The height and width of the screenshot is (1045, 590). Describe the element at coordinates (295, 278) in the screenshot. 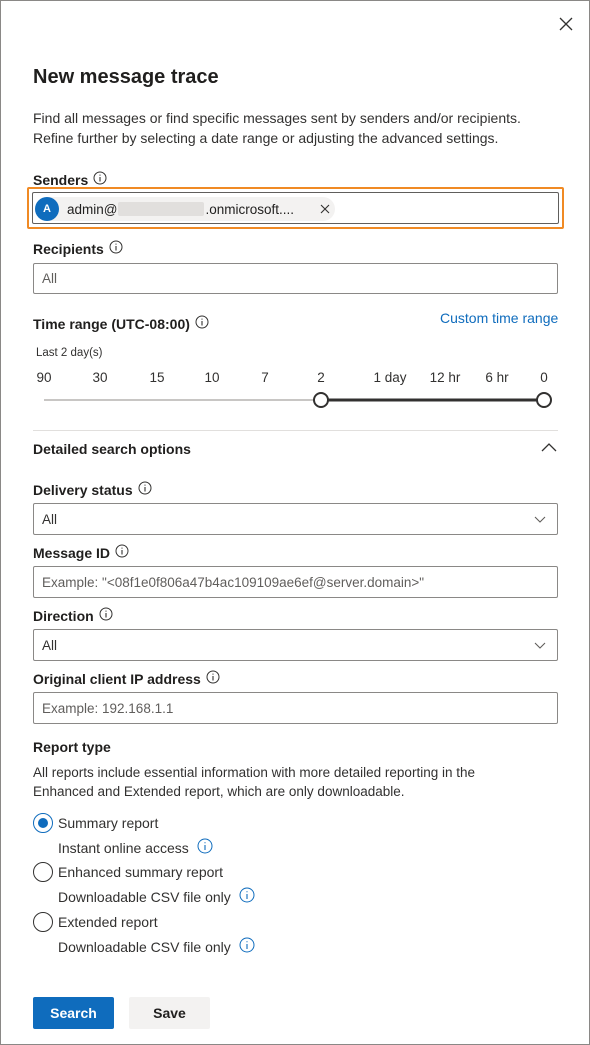

I see `recipients-input: All` at that location.